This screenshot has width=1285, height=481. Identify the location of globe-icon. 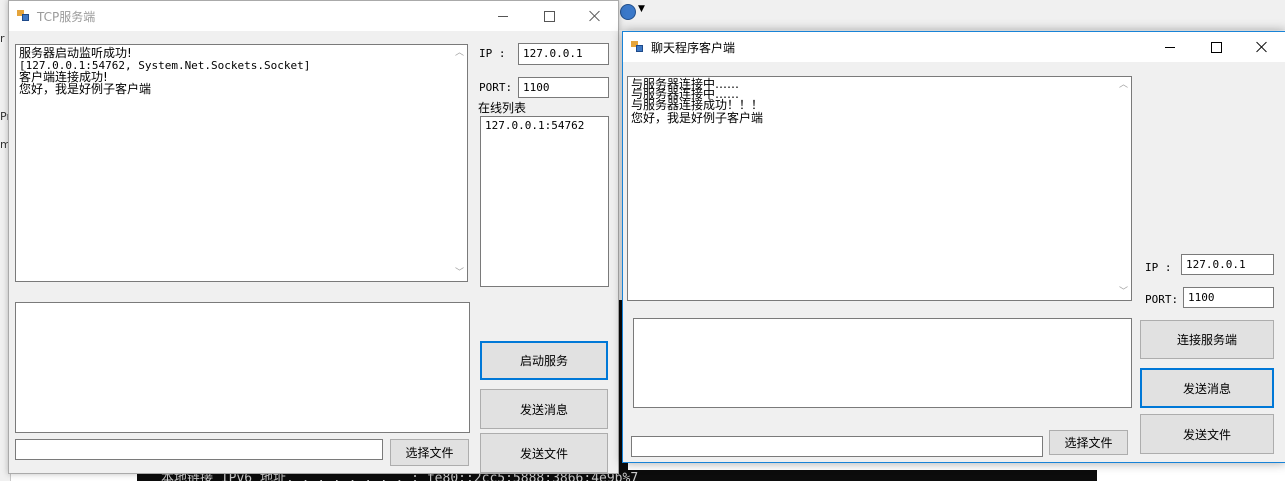
(628, 12).